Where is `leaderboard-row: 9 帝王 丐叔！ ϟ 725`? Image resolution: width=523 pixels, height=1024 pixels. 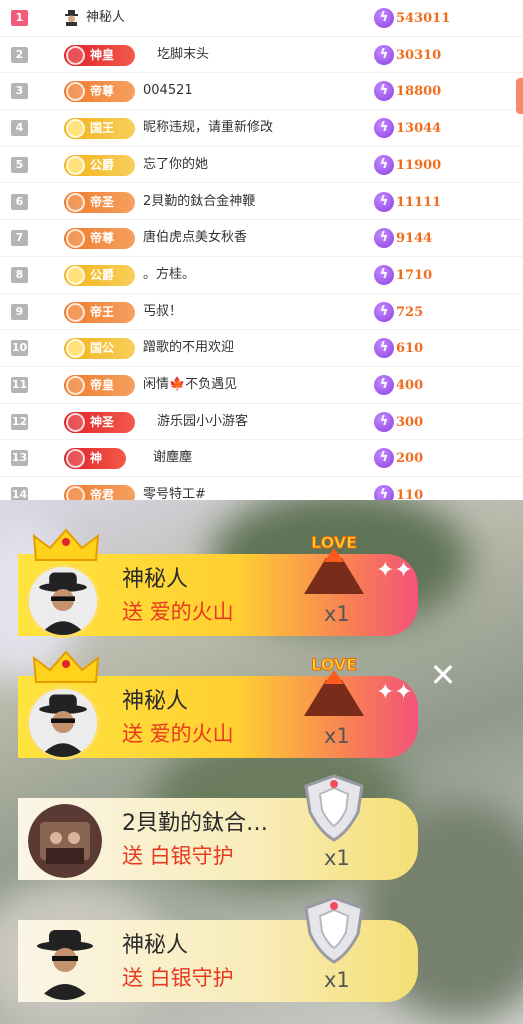 leaderboard-row: 9 帝王 丐叔！ ϟ 725 is located at coordinates (261, 312).